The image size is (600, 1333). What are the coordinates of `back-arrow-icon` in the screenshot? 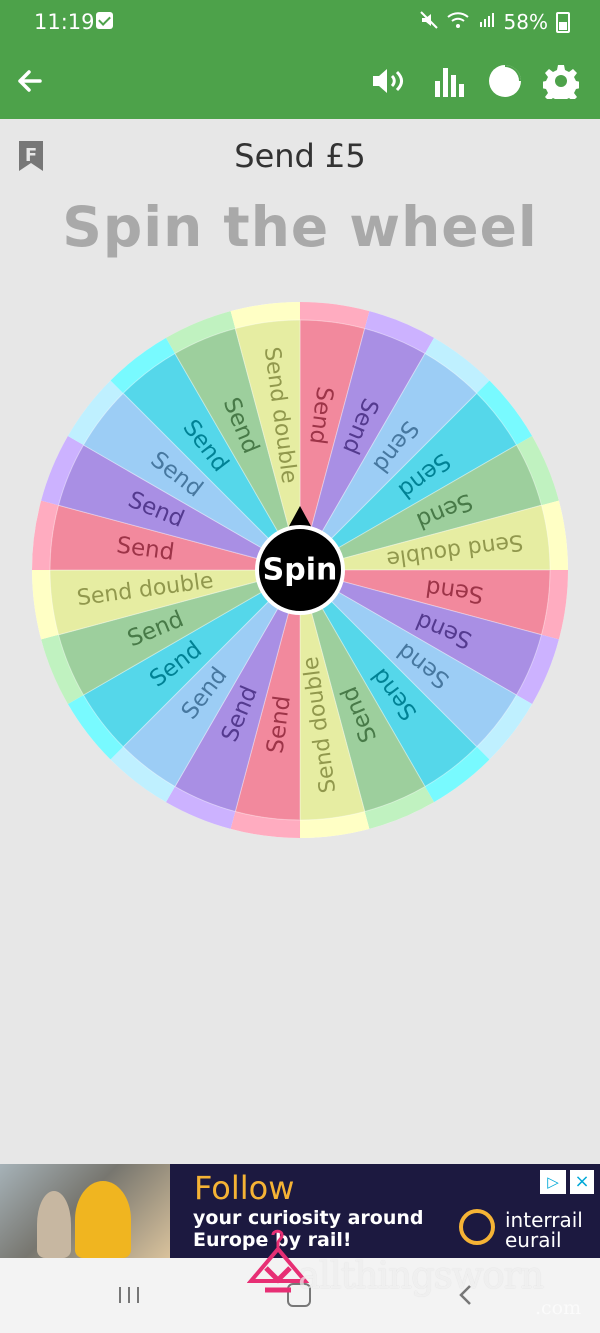 It's located at (29, 81).